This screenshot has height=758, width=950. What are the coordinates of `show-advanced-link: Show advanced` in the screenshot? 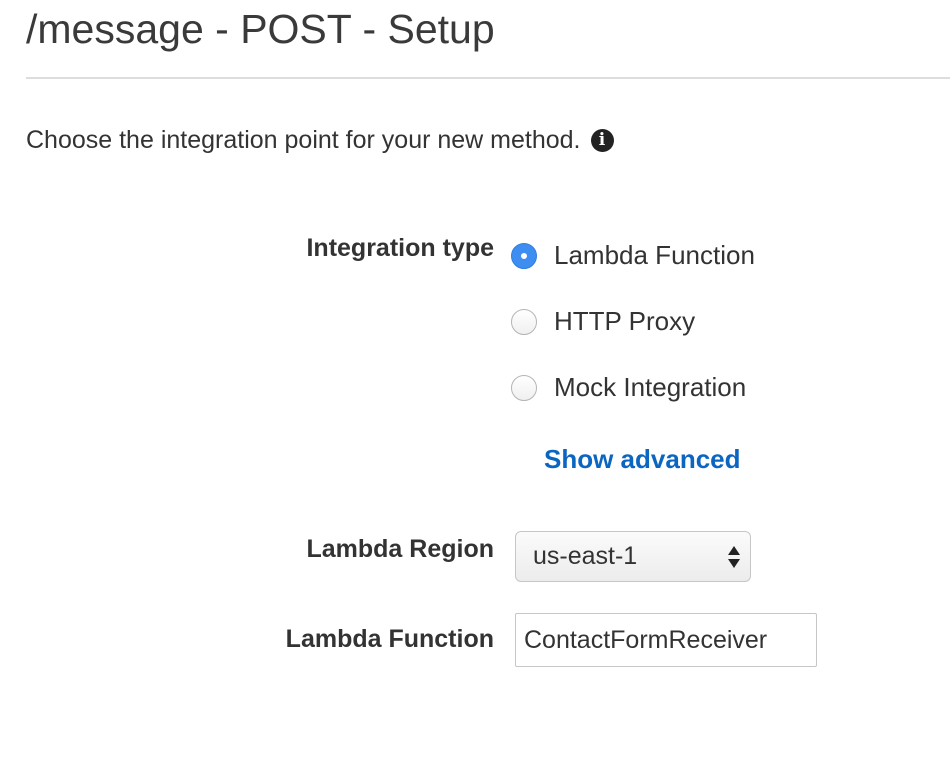 It's located at (642, 459).